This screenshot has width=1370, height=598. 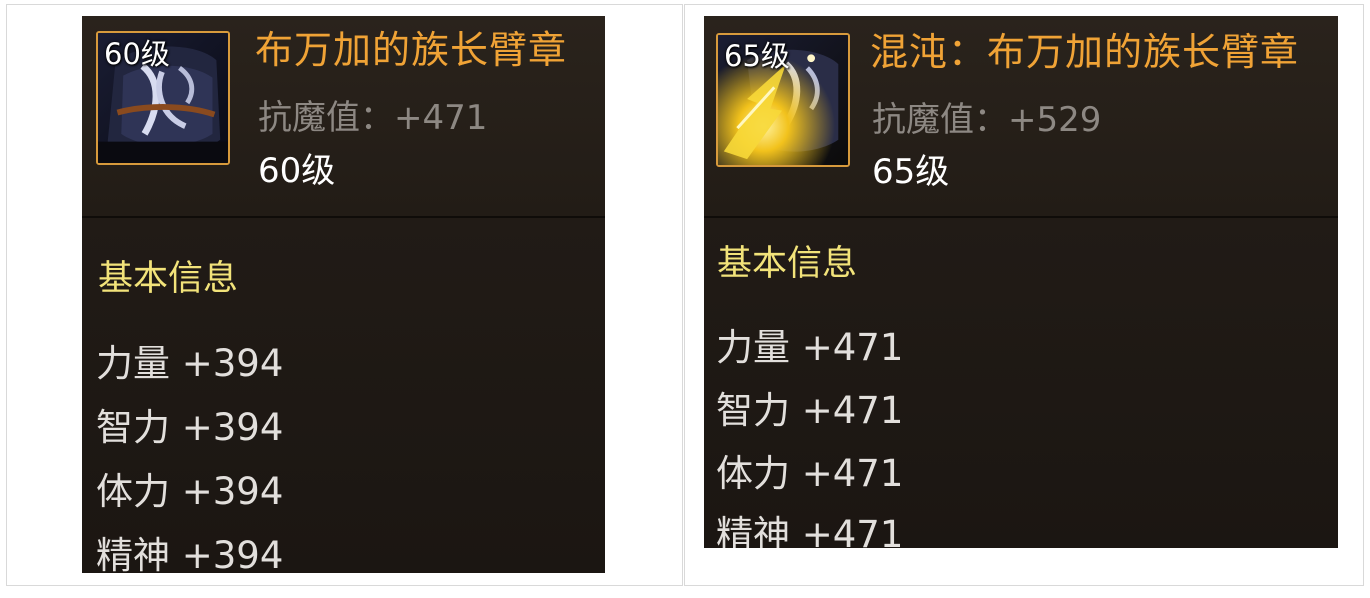 I want to click on armband-item-icon: 60级, so click(x=163, y=98).